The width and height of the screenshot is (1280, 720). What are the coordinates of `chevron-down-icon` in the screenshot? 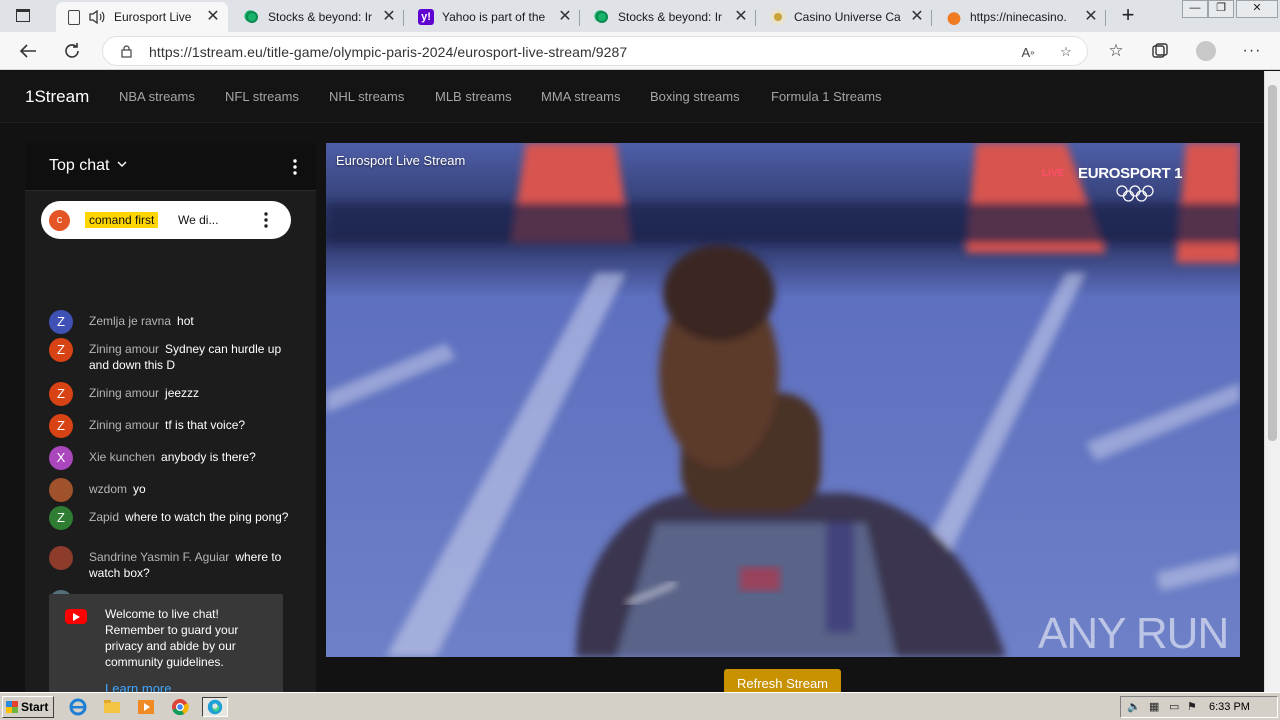 It's located at (122, 164).